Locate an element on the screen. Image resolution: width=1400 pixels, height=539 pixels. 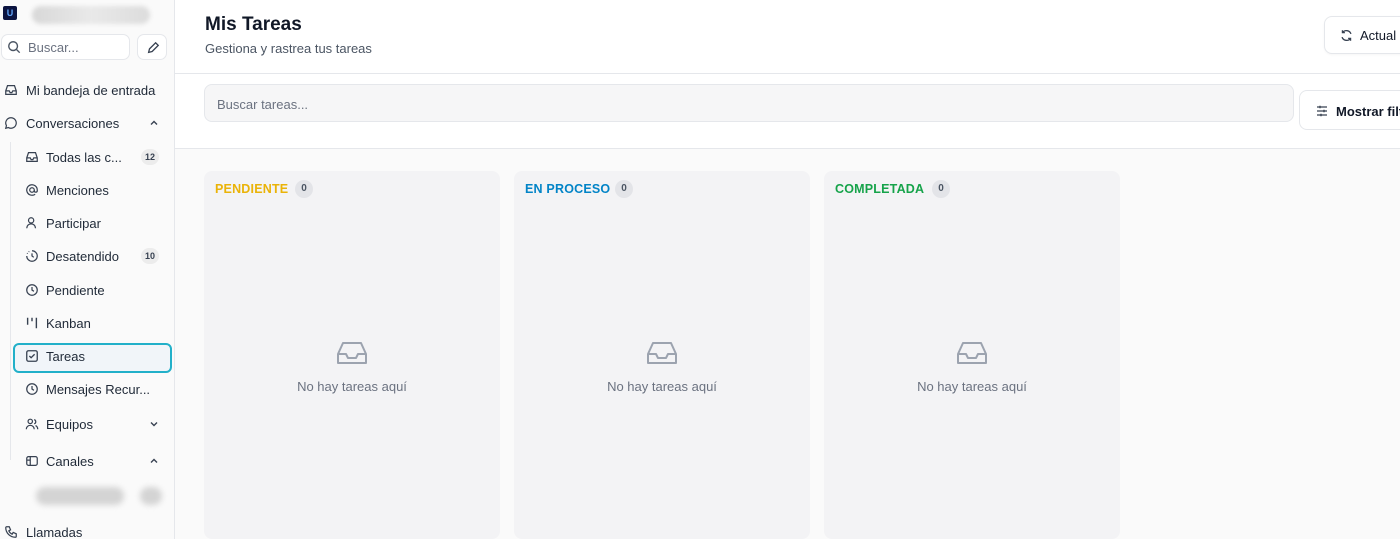
column-title: PENDIENTE is located at coordinates (252, 189).